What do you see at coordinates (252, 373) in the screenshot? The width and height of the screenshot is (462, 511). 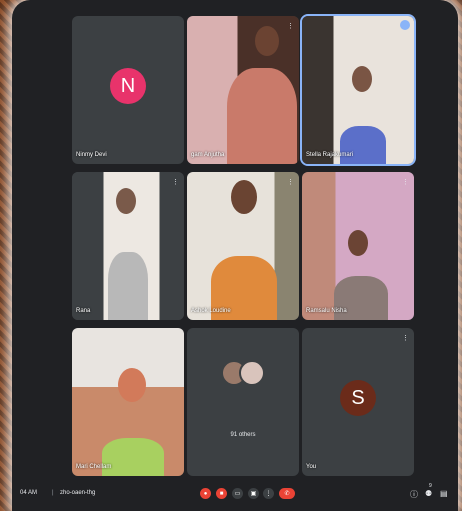 I see `avatar` at bounding box center [252, 373].